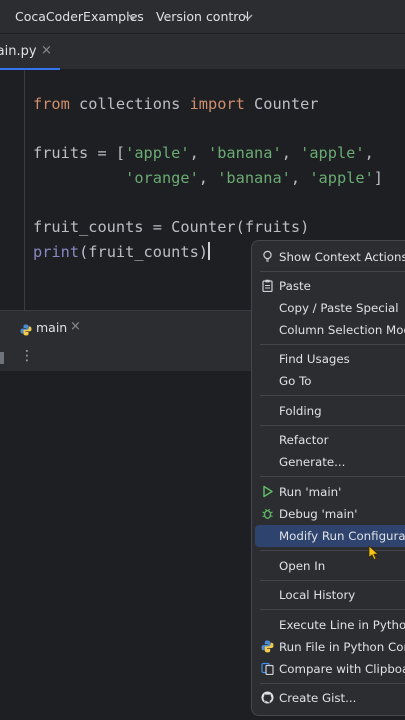 Image resolution: width=405 pixels, height=720 pixels. Describe the element at coordinates (328, 330) in the screenshot. I see `menu-item-column-selection-mode: Column Selection Mode` at that location.